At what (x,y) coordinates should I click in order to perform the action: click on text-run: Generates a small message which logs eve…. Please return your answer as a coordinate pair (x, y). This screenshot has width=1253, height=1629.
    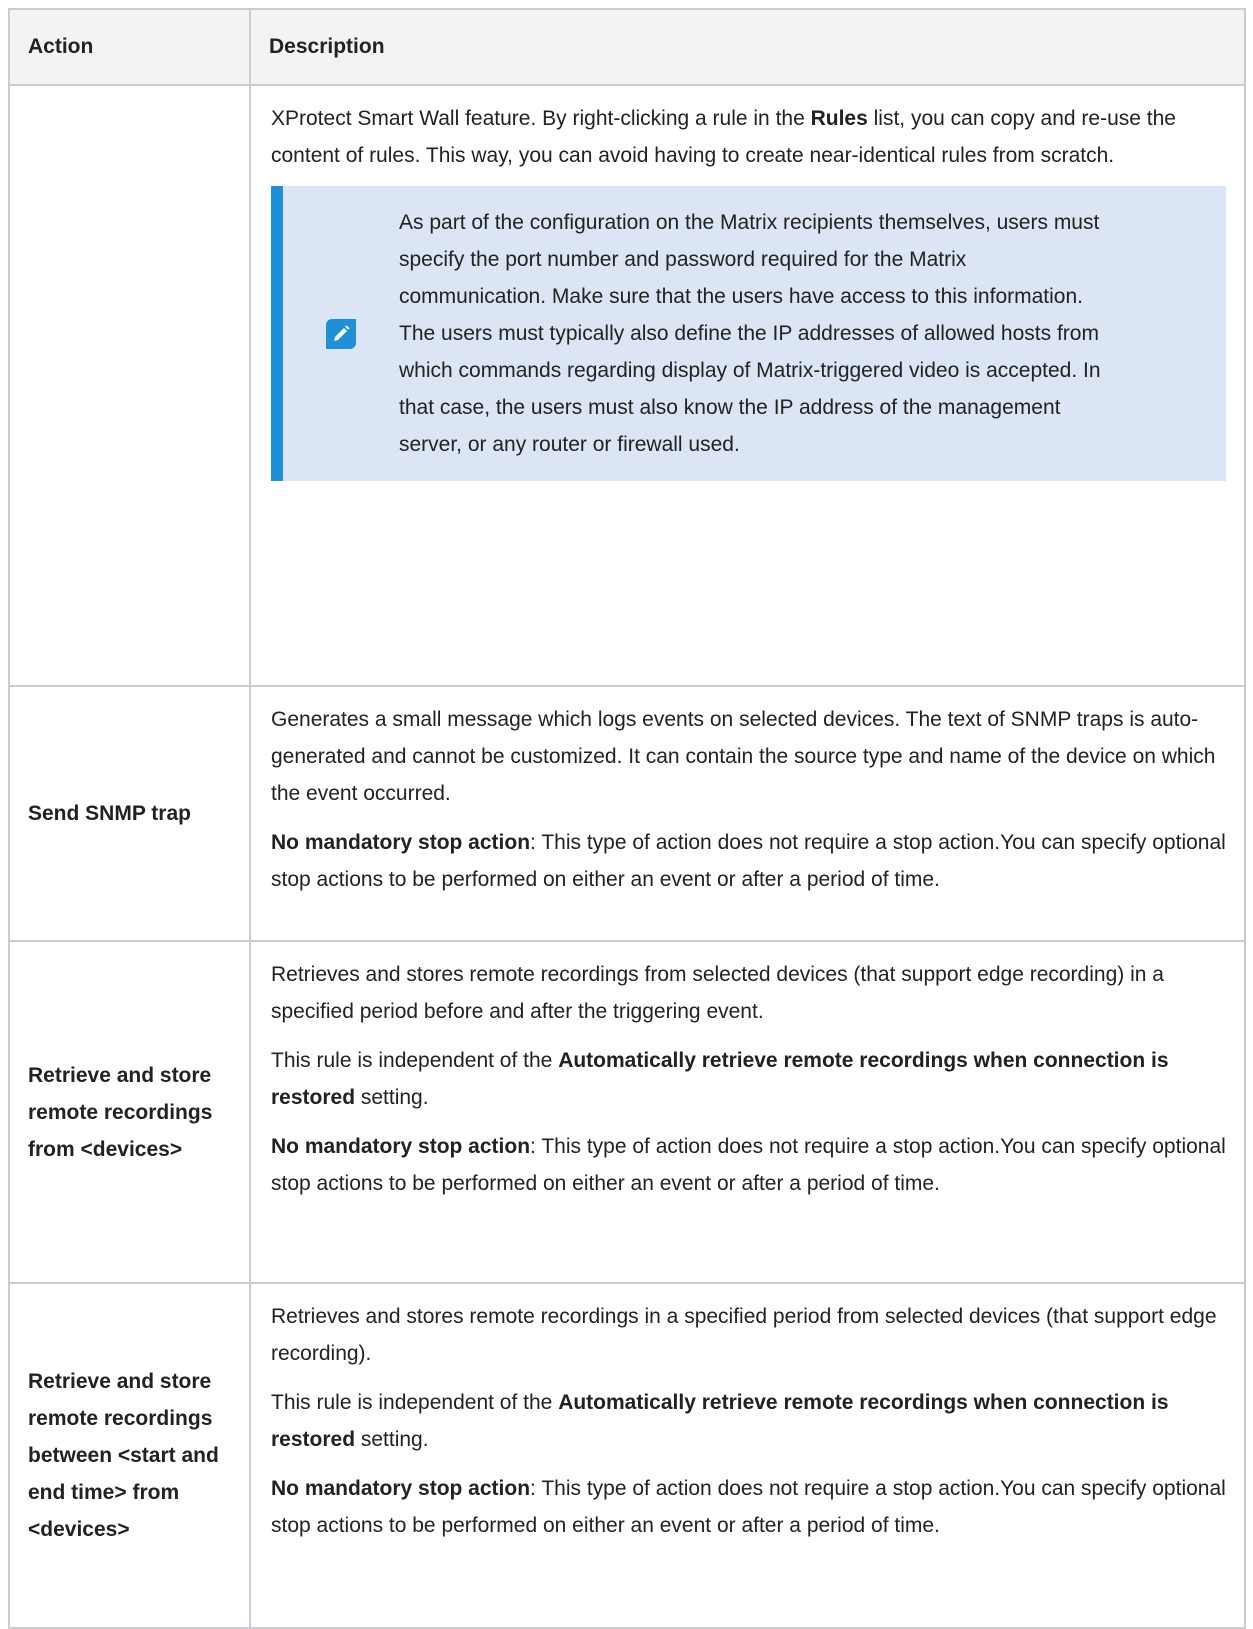
    Looking at the image, I should click on (743, 756).